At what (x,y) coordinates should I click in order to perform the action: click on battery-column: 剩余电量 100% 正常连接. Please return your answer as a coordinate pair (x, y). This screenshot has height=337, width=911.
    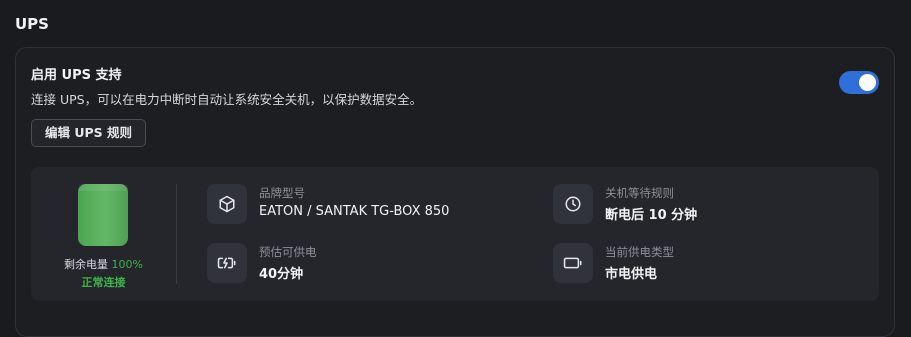
    Looking at the image, I should click on (103, 234).